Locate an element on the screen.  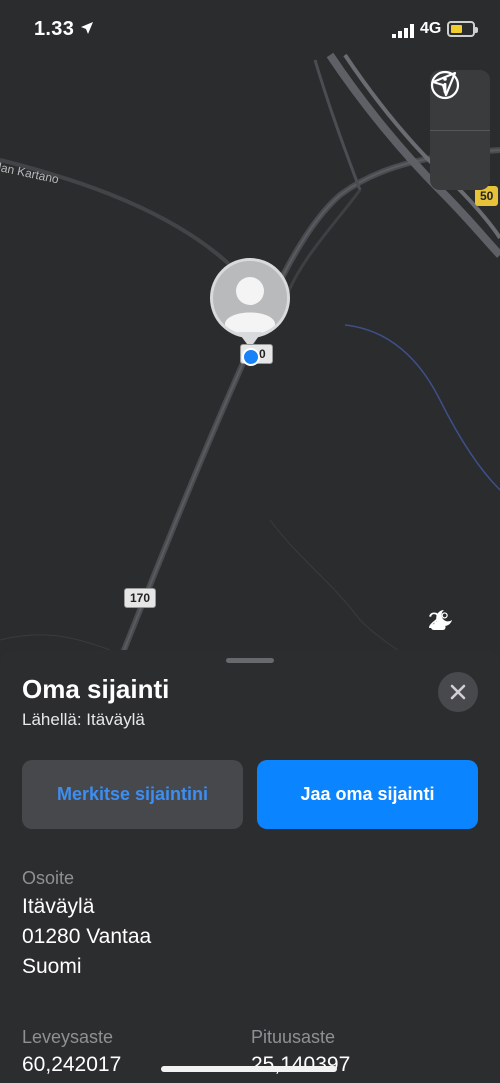
sheet-grabber is located at coordinates (250, 660).